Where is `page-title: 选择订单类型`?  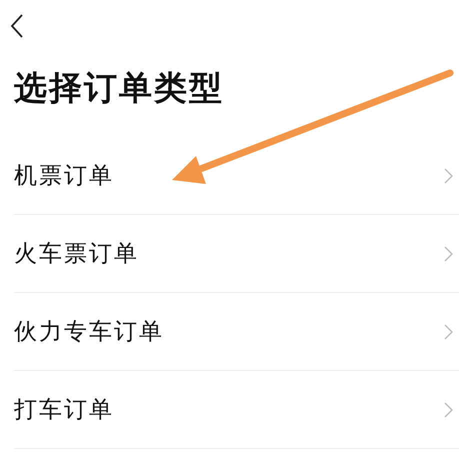 page-title: 选择订单类型 is located at coordinates (119, 88).